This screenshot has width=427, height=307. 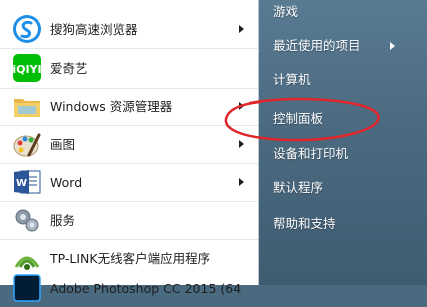 What do you see at coordinates (21, 183) in the screenshot?
I see `svg-text: W` at bounding box center [21, 183].